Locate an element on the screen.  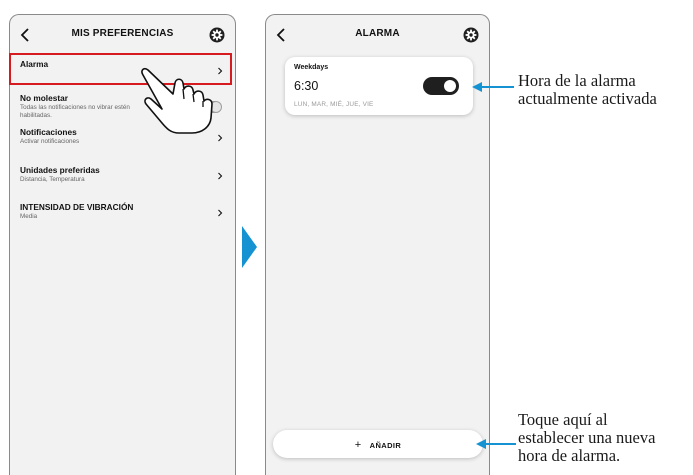
menu-item-label: Unidades preferidas is located at coordinates (60, 170).